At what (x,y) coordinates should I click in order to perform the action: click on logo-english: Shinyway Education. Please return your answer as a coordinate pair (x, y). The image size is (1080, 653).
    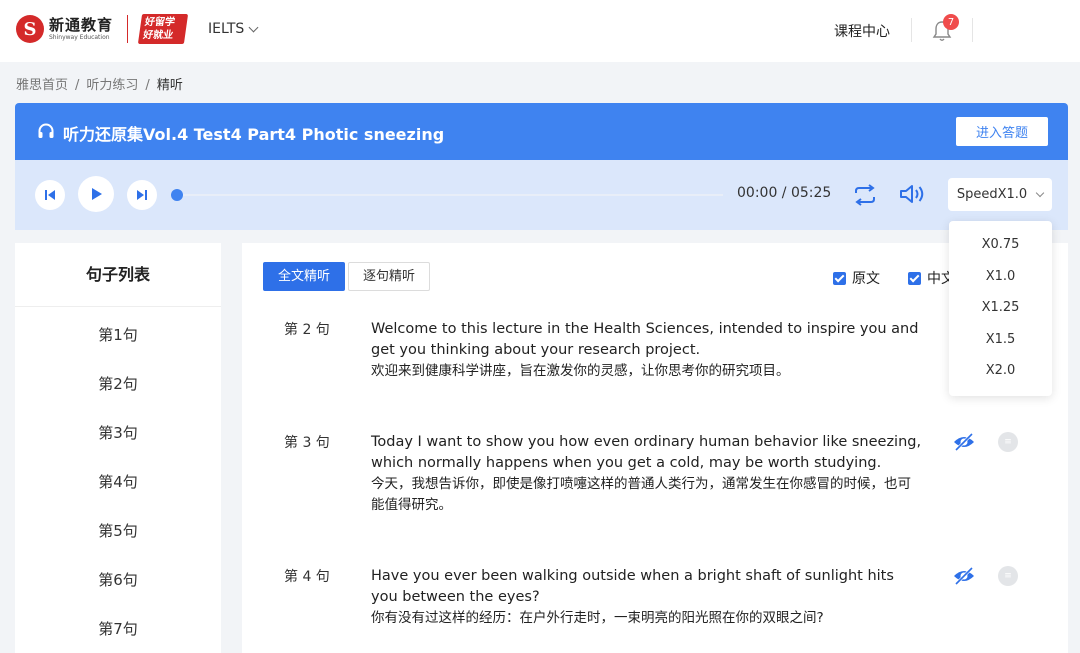
    Looking at the image, I should click on (79, 37).